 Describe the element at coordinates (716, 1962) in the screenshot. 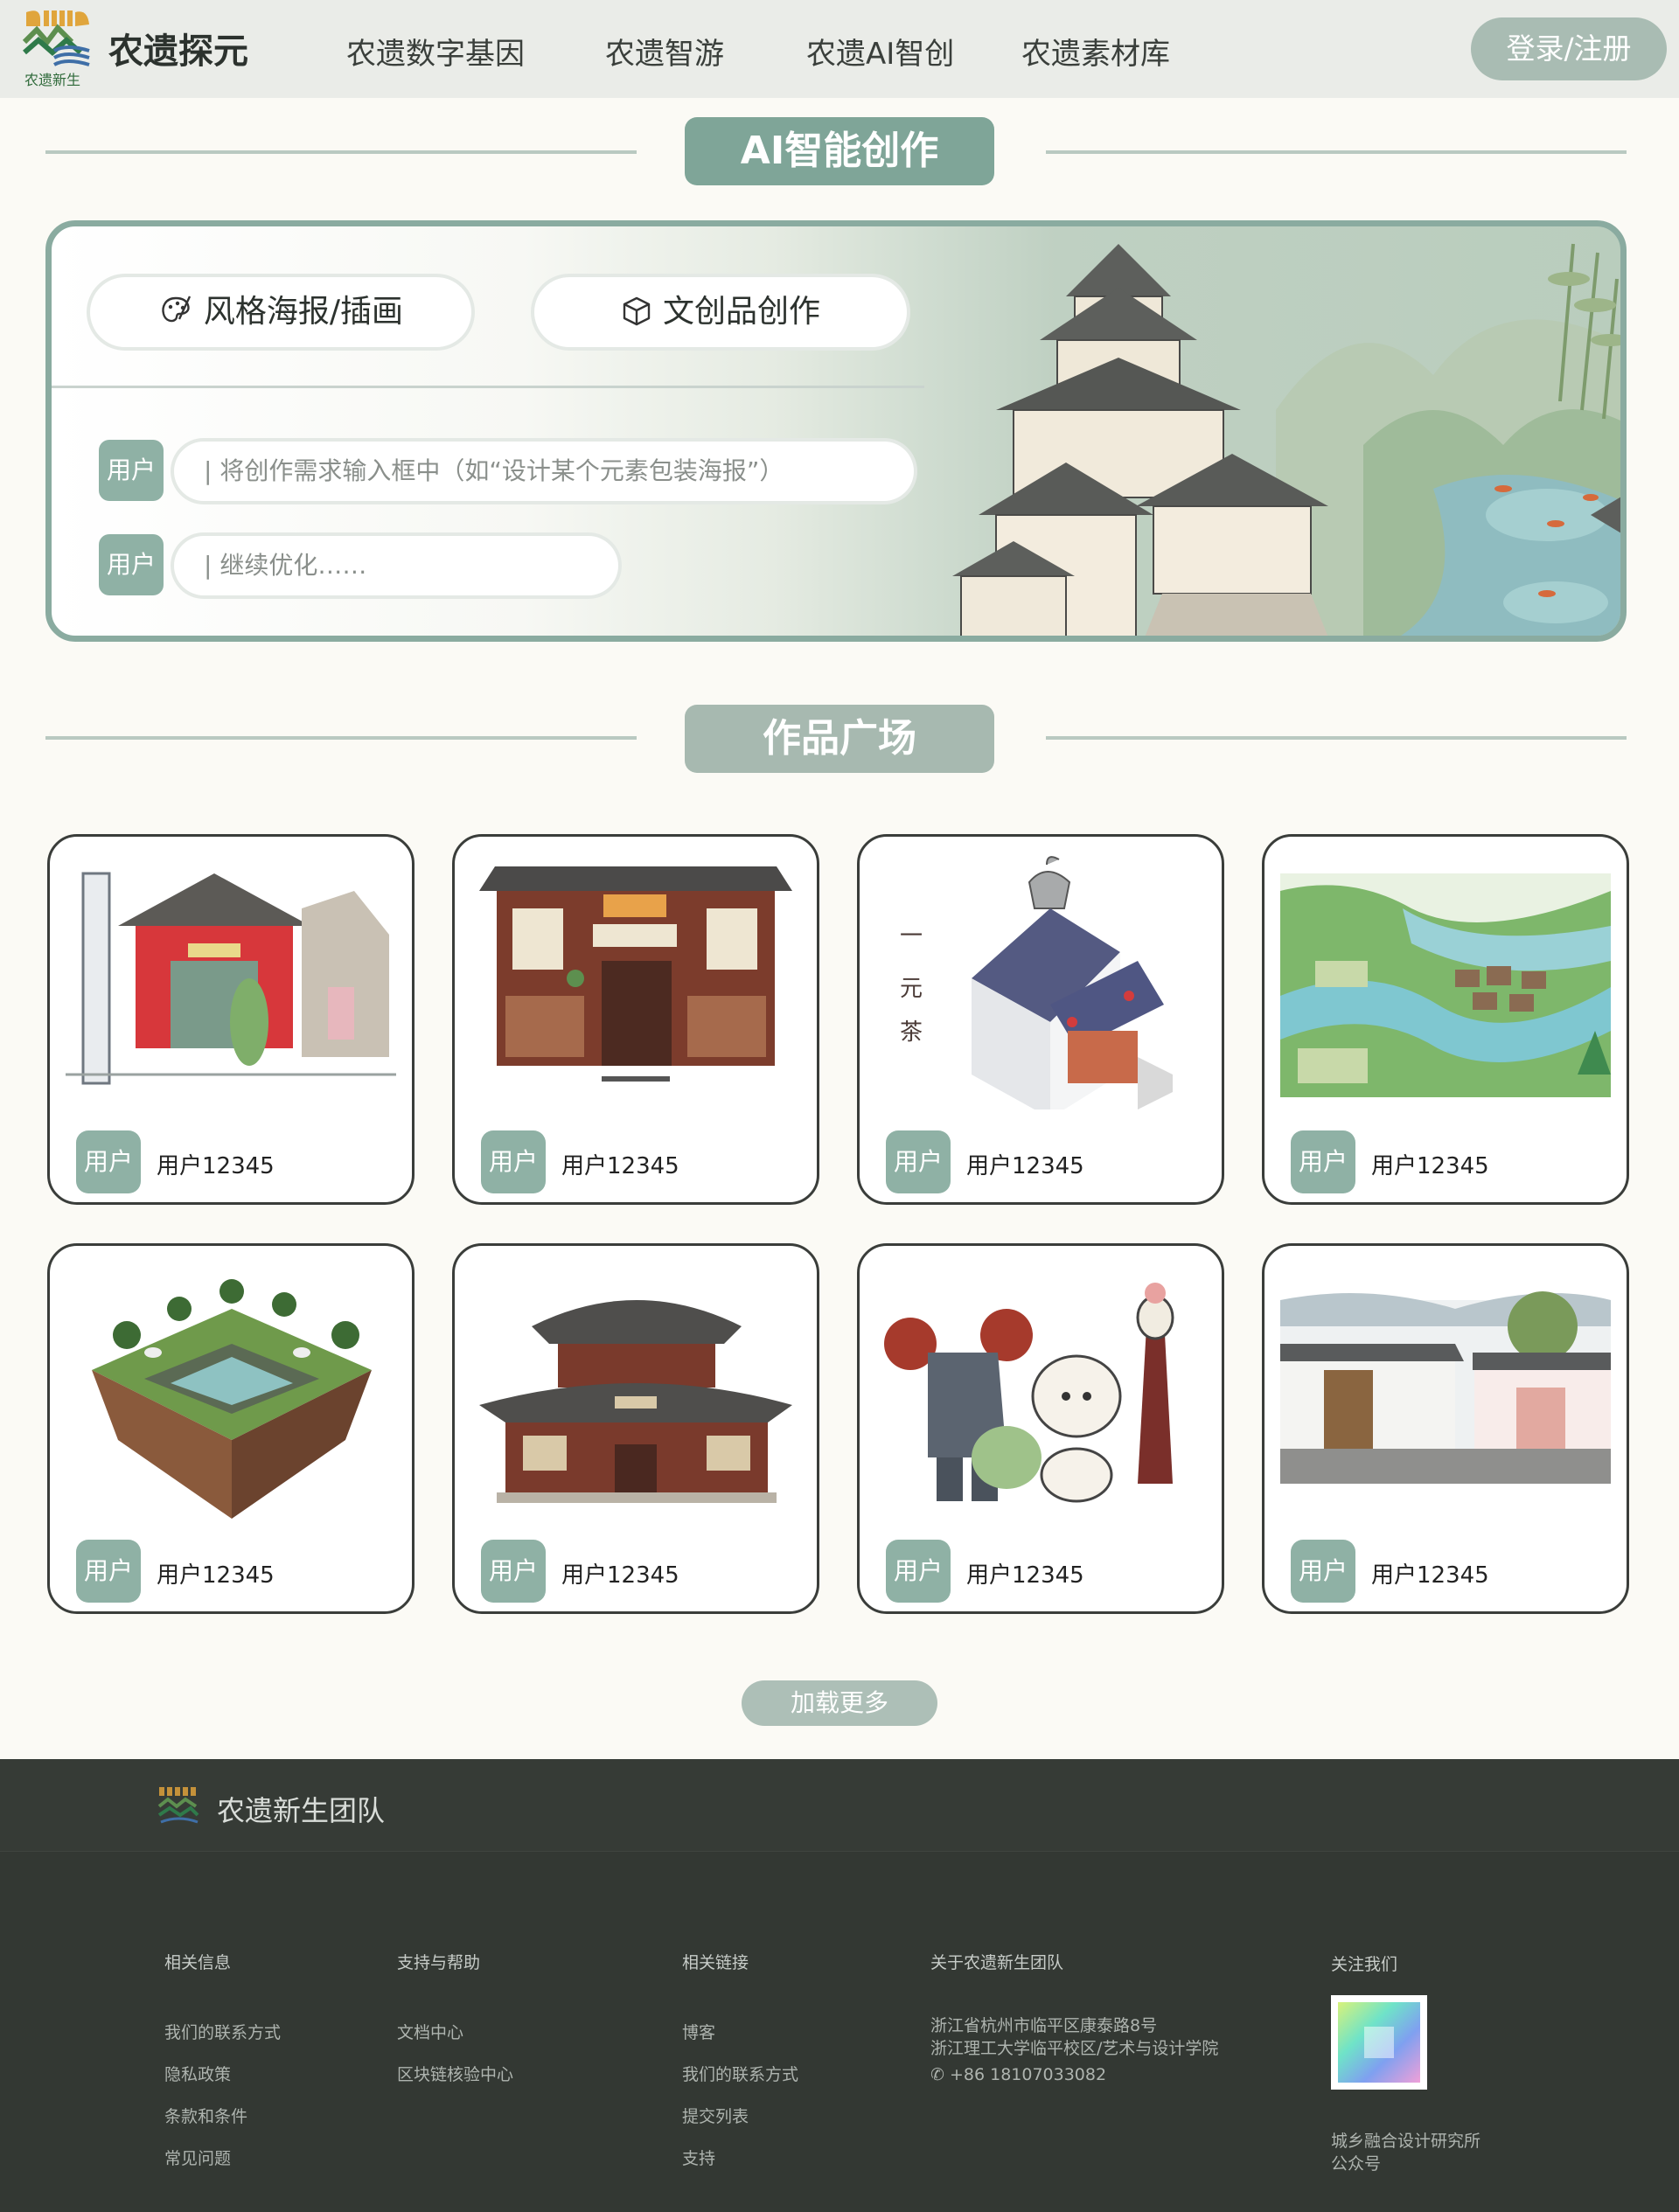

I see `footer-heading-links: 相关链接` at that location.